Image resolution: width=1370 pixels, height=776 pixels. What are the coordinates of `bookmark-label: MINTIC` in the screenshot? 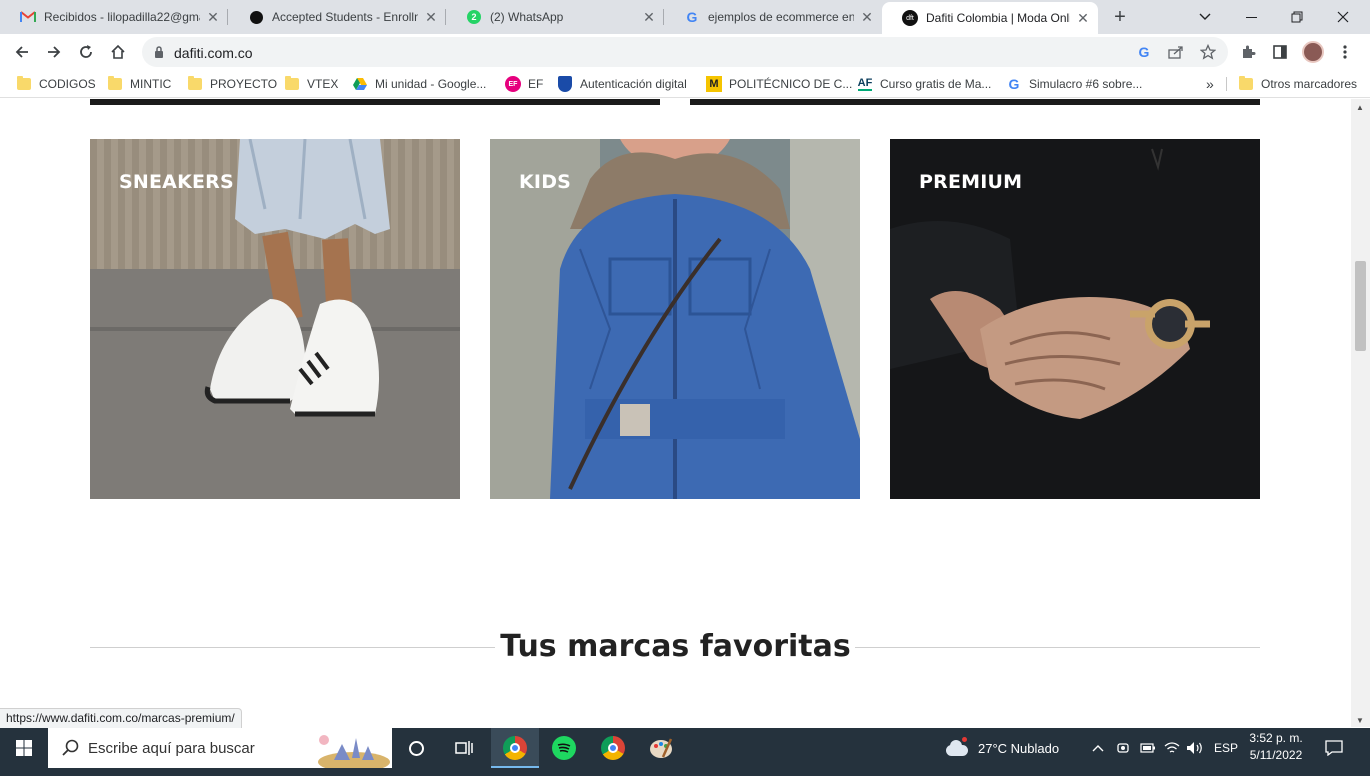 It's located at (151, 84).